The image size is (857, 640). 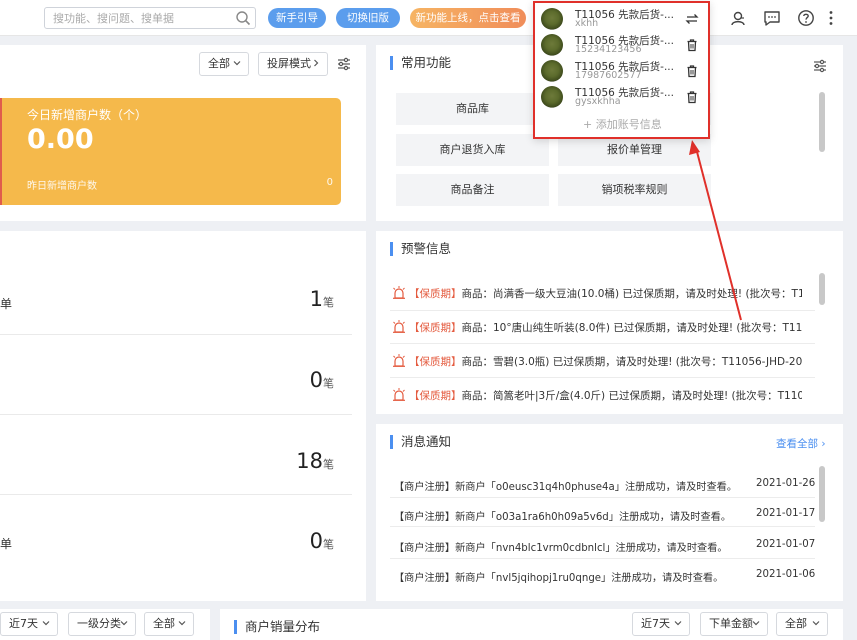 What do you see at coordinates (608, 49) in the screenshot?
I see `account-id: 15234123456` at bounding box center [608, 49].